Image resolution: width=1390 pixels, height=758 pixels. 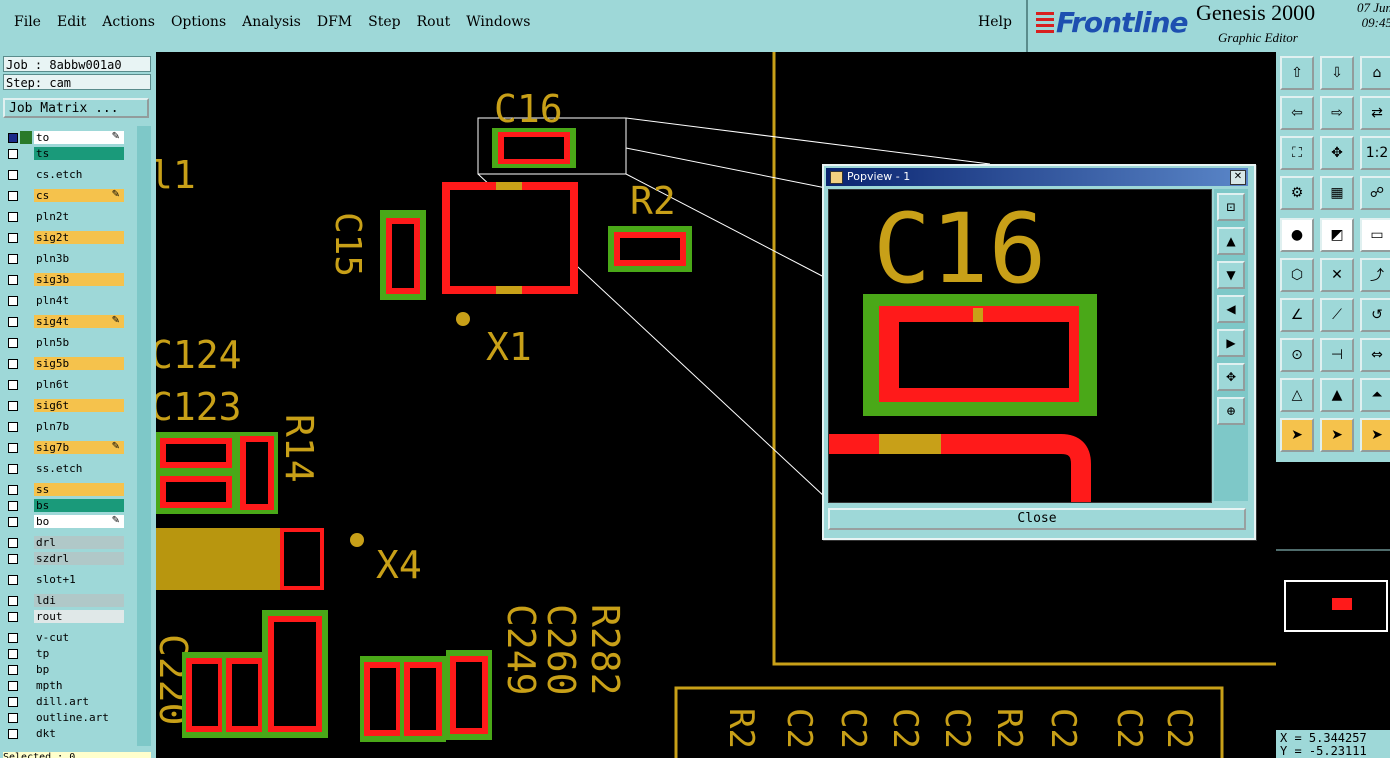 I want to click on layer-row: bp, so click(x=64, y=669).